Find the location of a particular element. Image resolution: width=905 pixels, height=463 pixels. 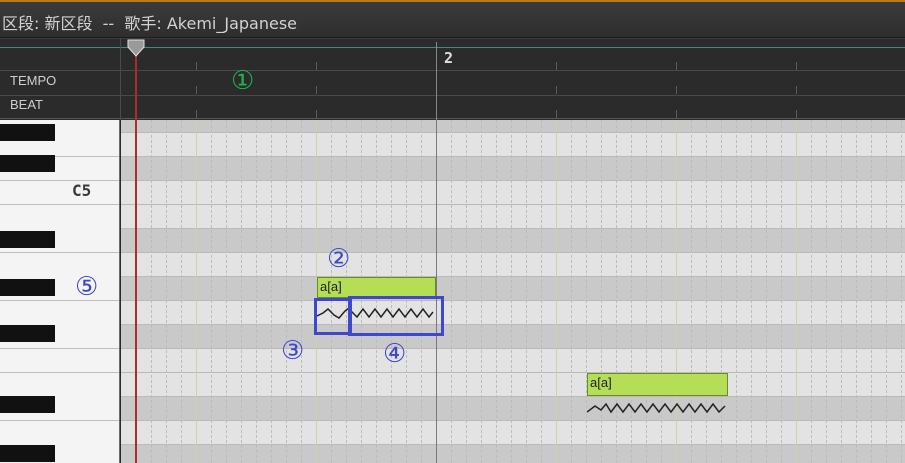

note-vibrato-curve is located at coordinates (657, 408).